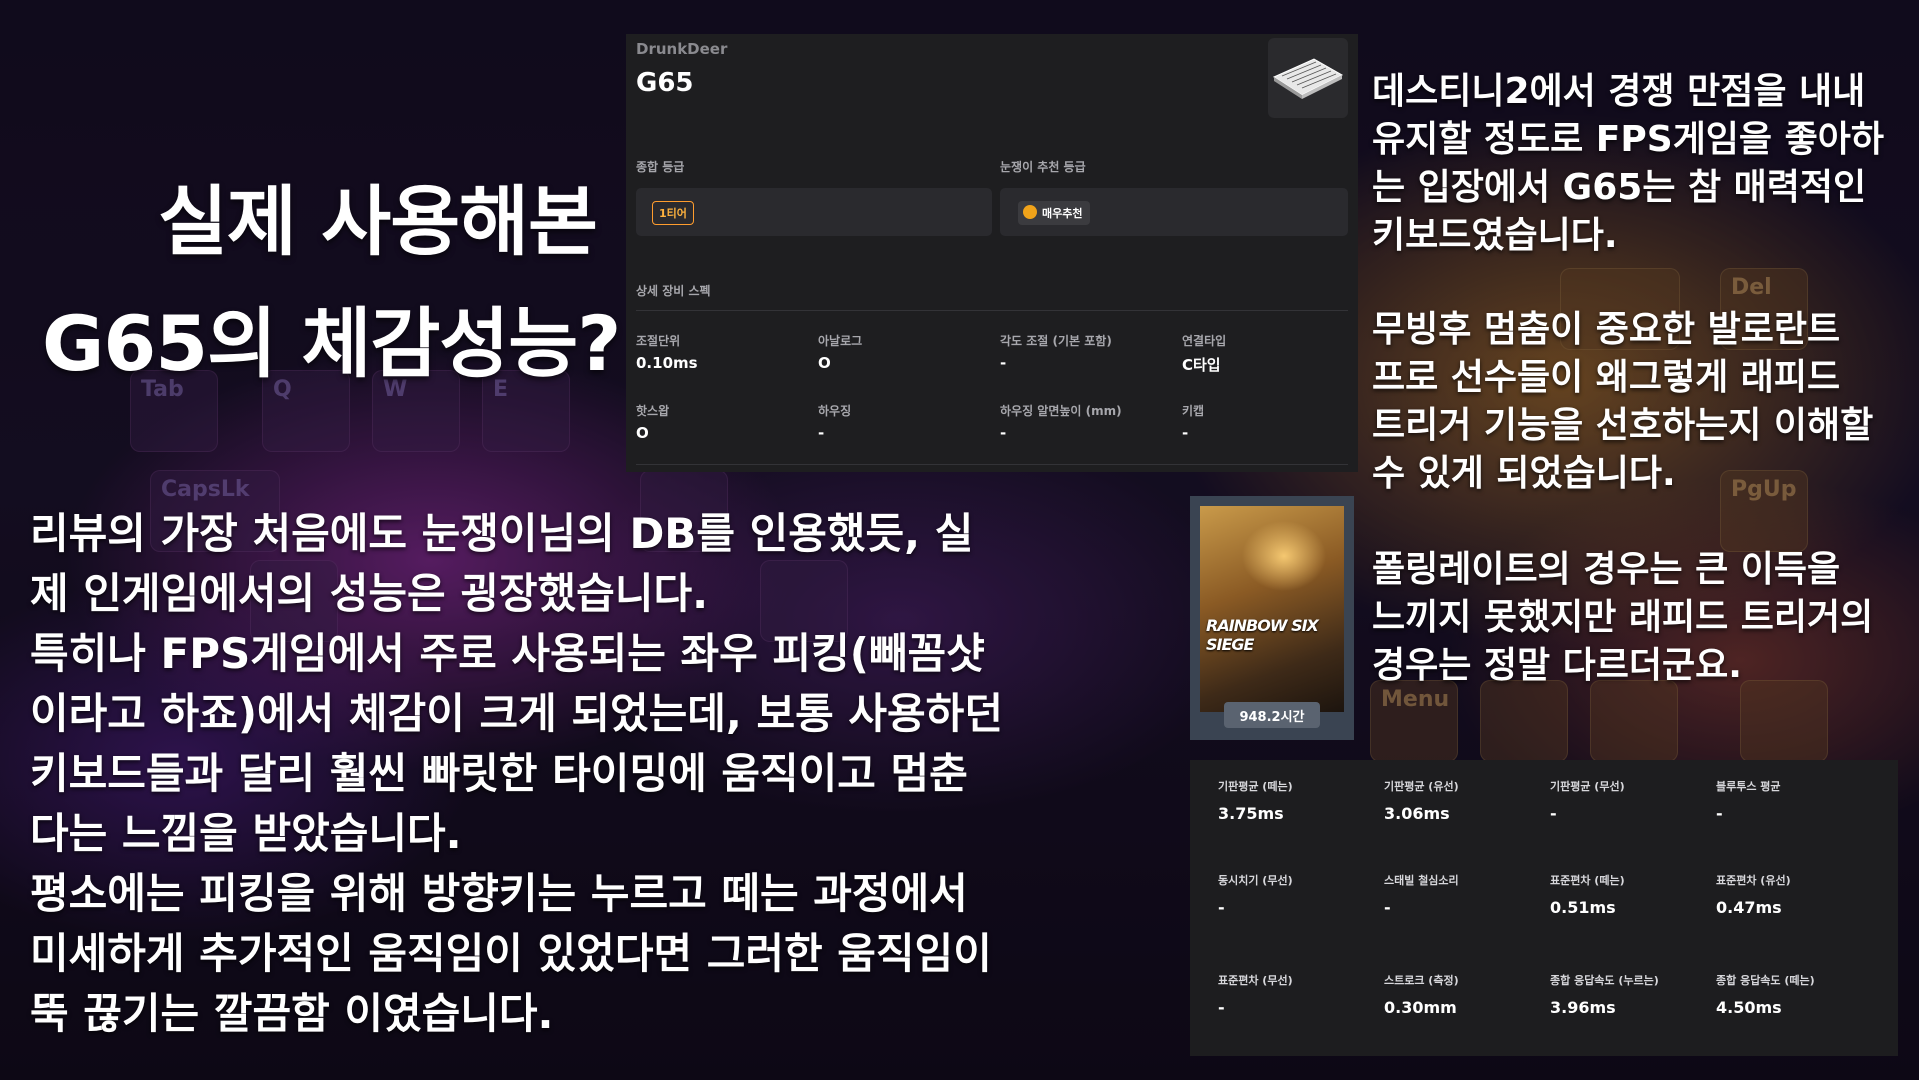 This screenshot has width=1919, height=1080. Describe the element at coordinates (1421, 880) in the screenshot. I see `stat-label: 스태빌 철심소리` at that location.